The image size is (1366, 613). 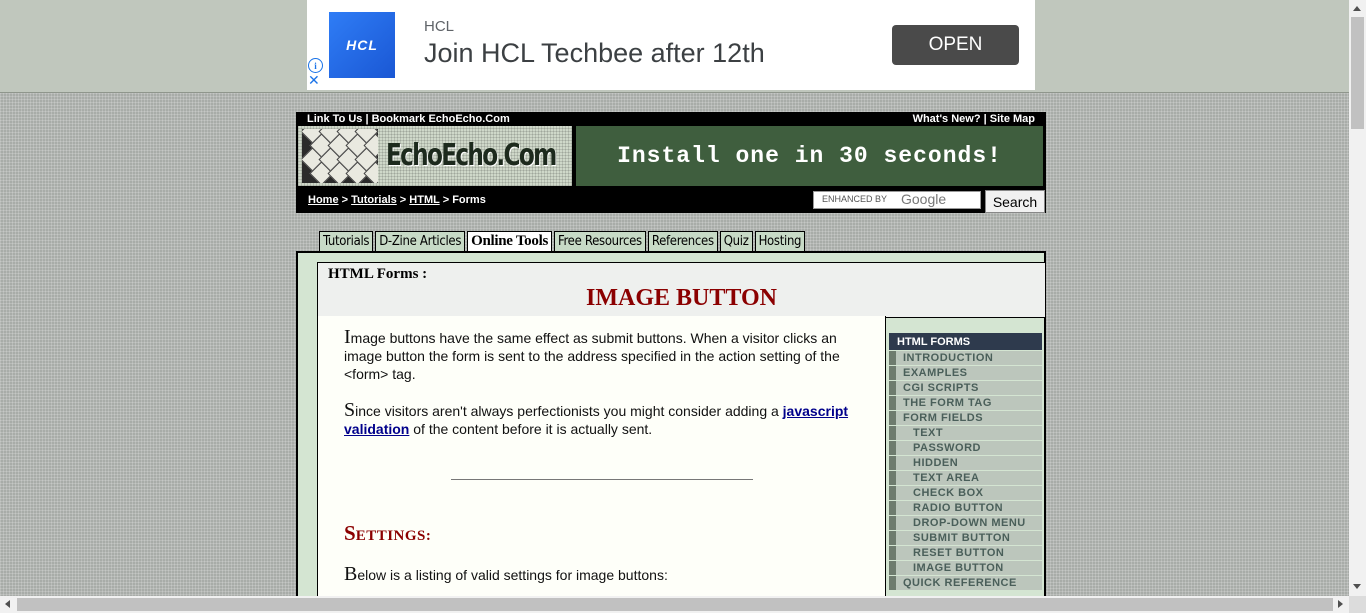 I want to click on settings-rest: ETTINGS:, so click(x=393, y=536).